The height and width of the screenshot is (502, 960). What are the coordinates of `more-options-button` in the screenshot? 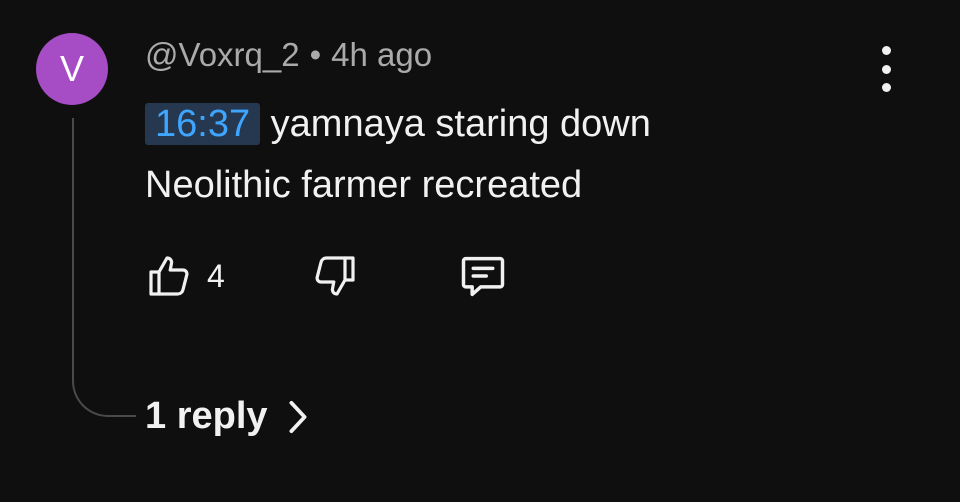 It's located at (886, 69).